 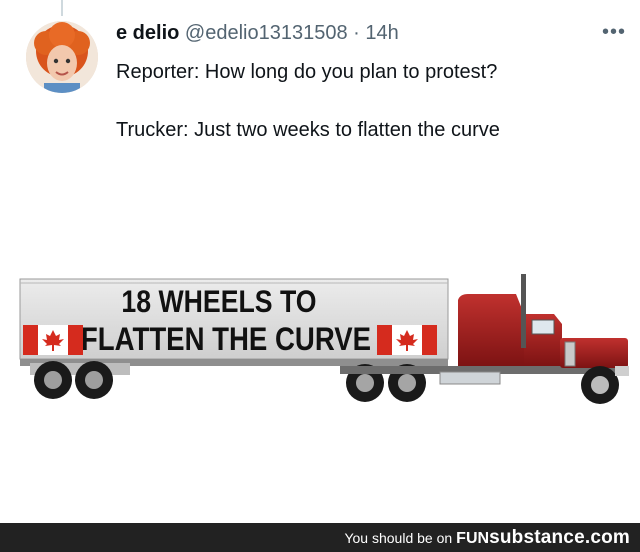 I want to click on author-name: e delio, so click(x=147, y=33).